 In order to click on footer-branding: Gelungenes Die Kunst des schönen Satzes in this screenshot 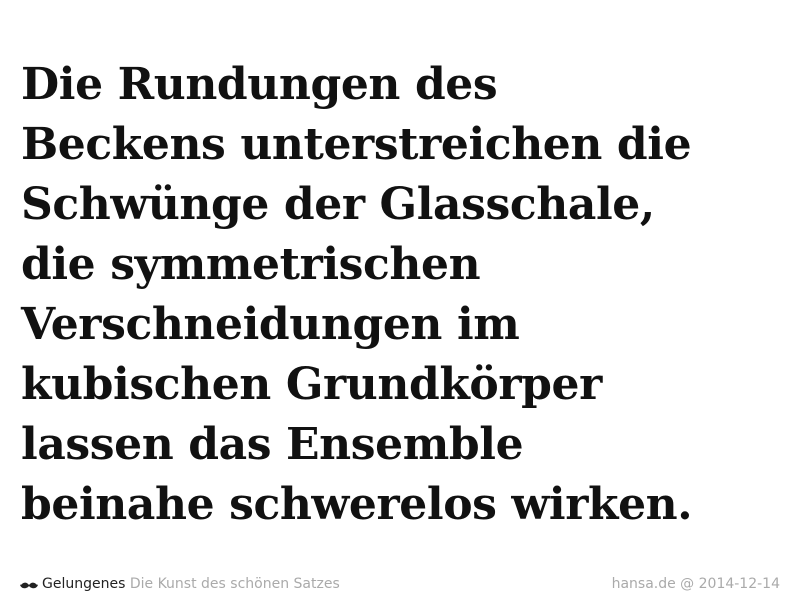, I will do `click(180, 584)`.